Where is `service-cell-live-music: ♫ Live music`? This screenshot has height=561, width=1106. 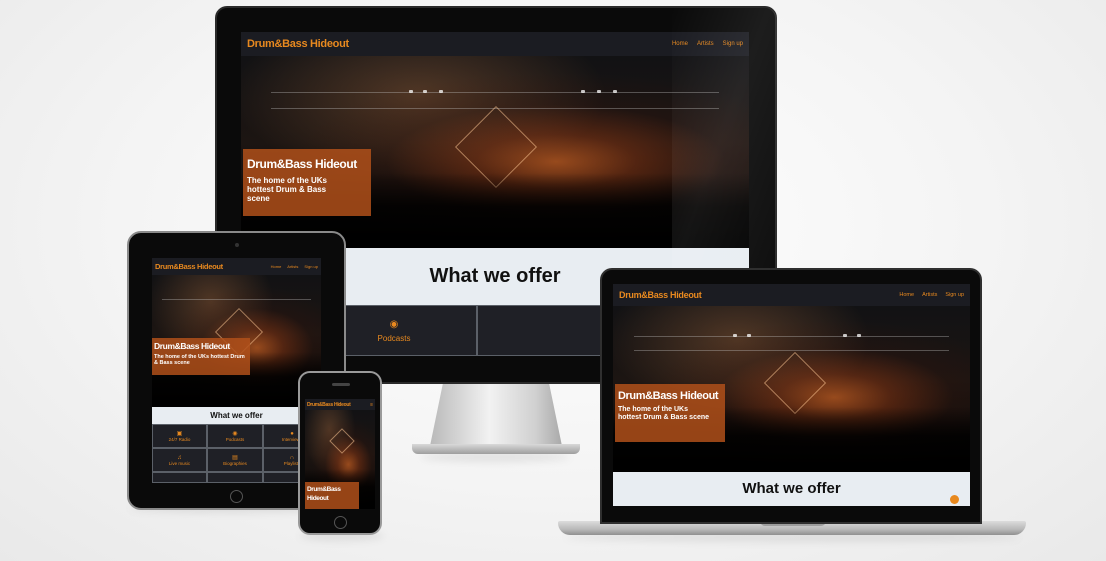
service-cell-live-music: ♫ Live music is located at coordinates (179, 460).